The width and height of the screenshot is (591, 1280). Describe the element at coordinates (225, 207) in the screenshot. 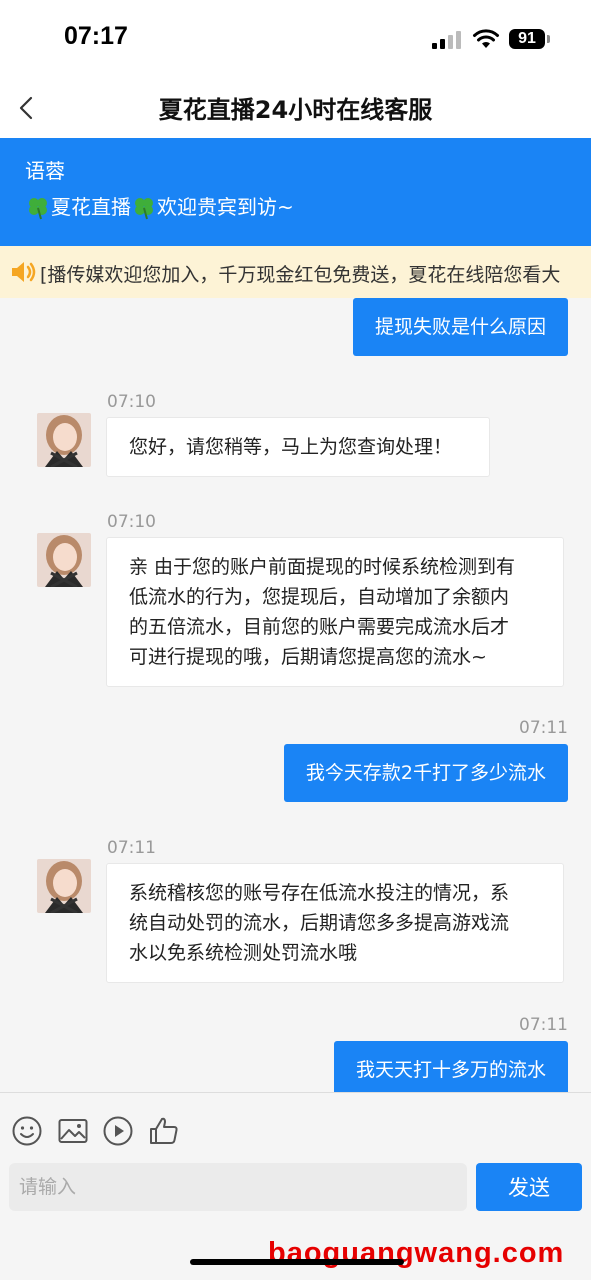

I see `agent-greeting-tail: 欢迎贵宾到访~` at that location.